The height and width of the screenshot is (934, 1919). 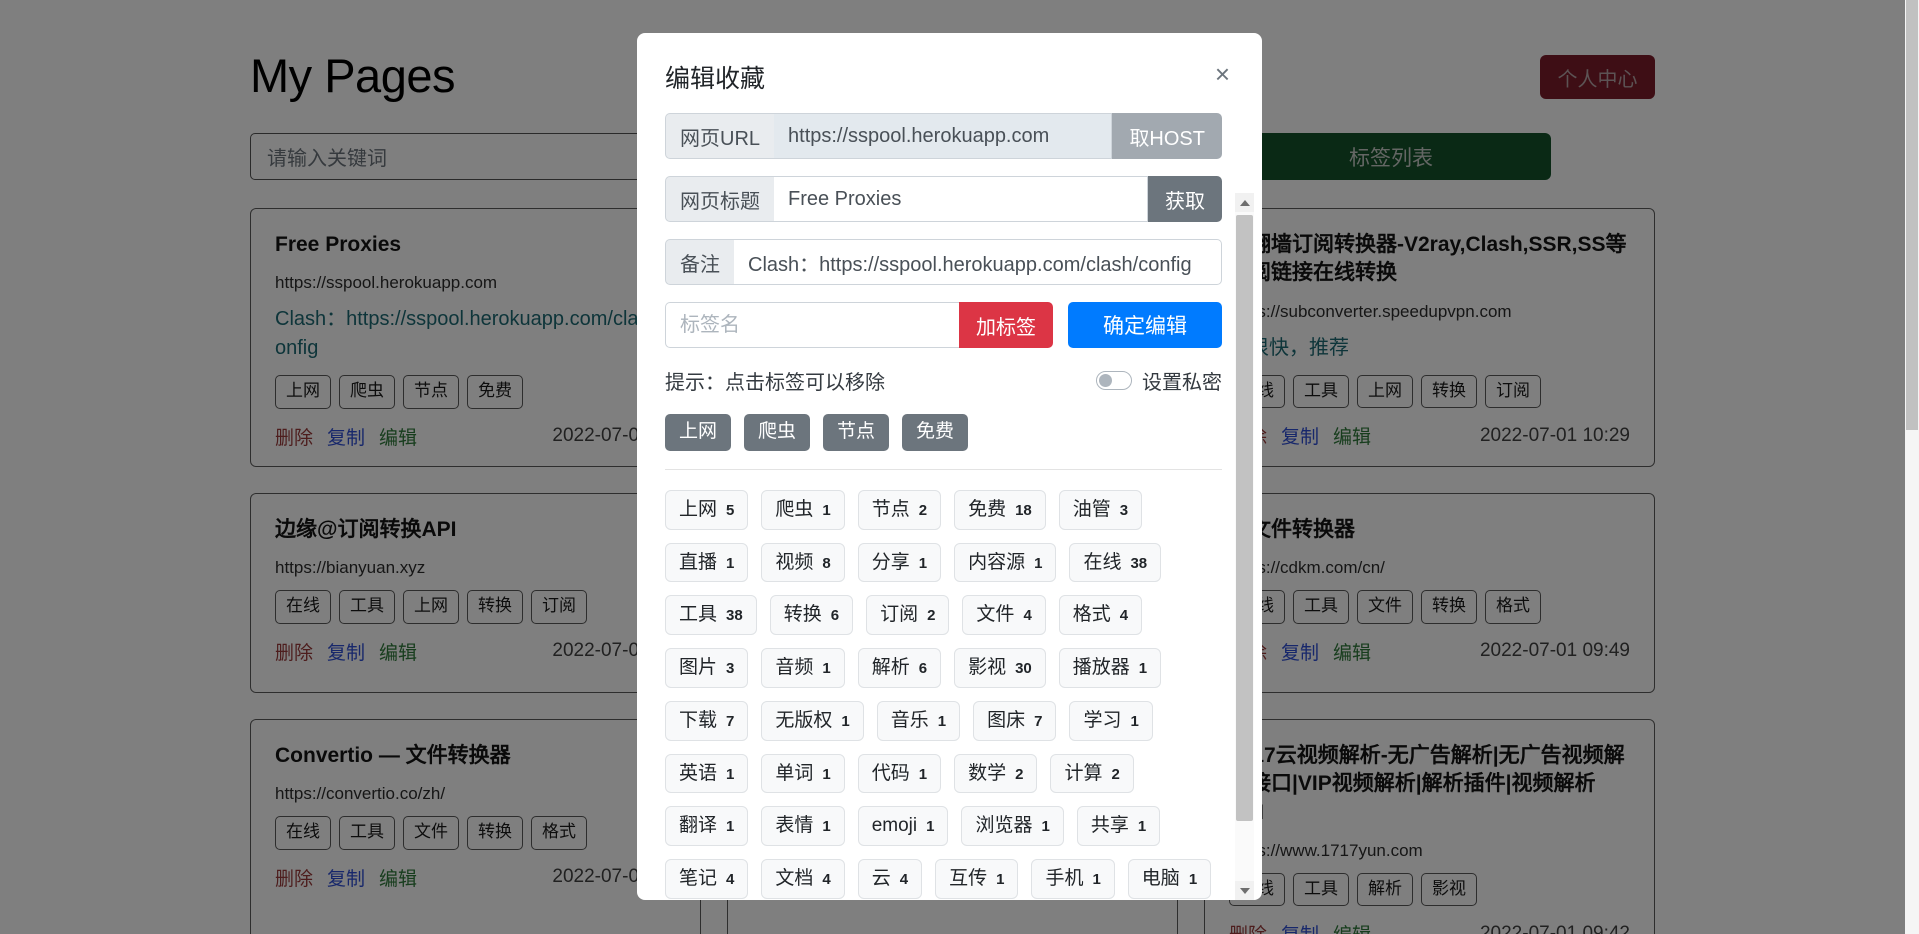 I want to click on url-input, so click(x=943, y=136).